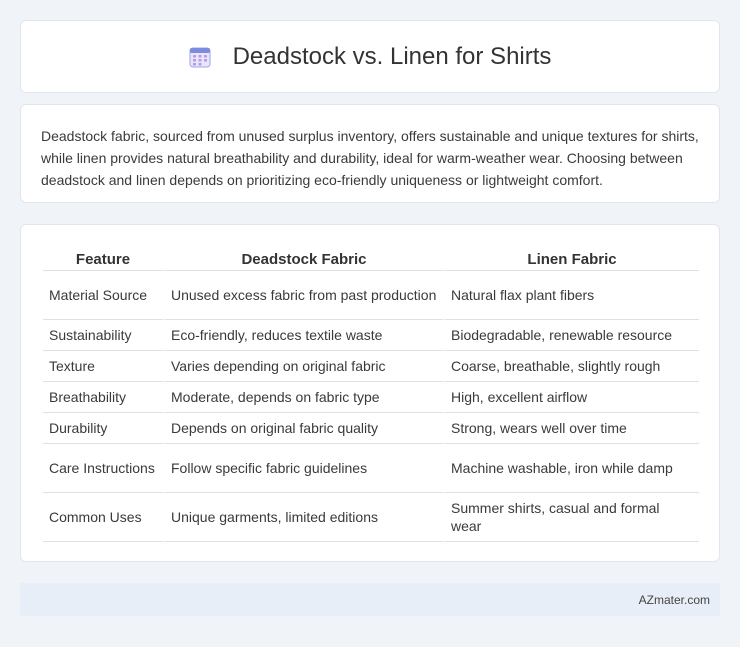 Image resolution: width=740 pixels, height=647 pixels. Describe the element at coordinates (571, 258) in the screenshot. I see `header-linen: Linen Fabric` at that location.